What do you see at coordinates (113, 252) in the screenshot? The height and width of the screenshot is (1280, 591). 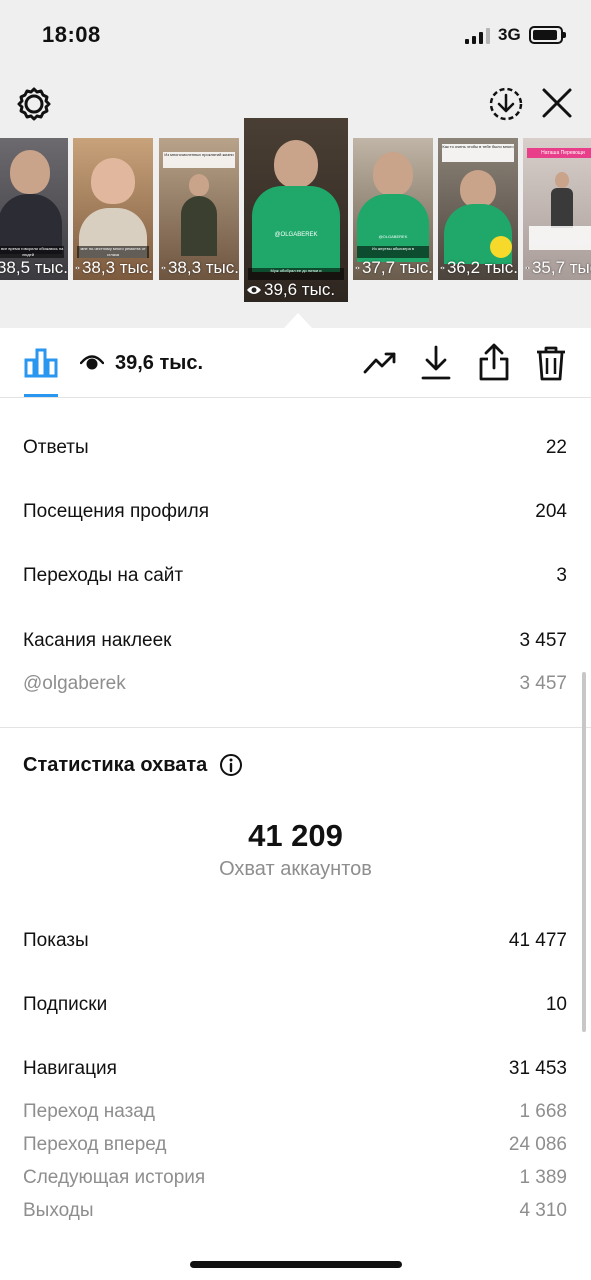 I see `thumbnail-caption: мне по-честному много ремонта от сглаза` at bounding box center [113, 252].